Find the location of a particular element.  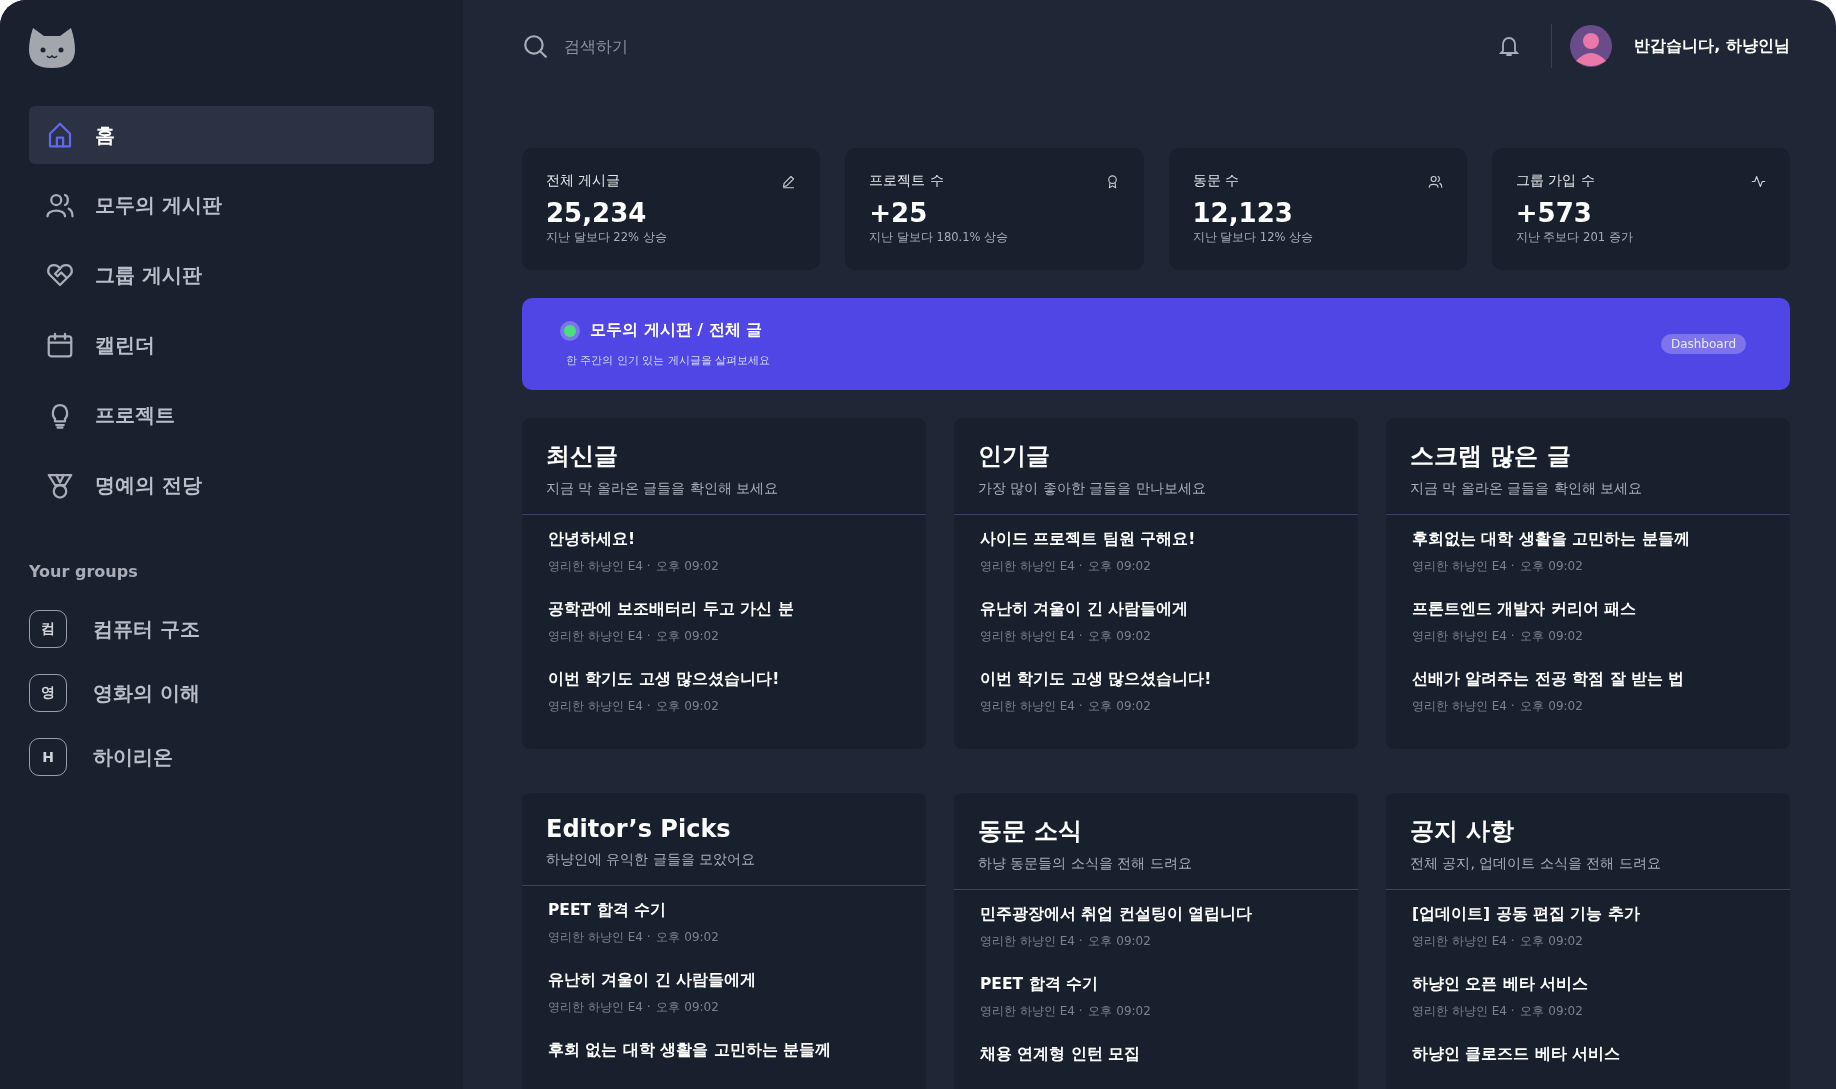

group-link: 하이리온 is located at coordinates (133, 757).